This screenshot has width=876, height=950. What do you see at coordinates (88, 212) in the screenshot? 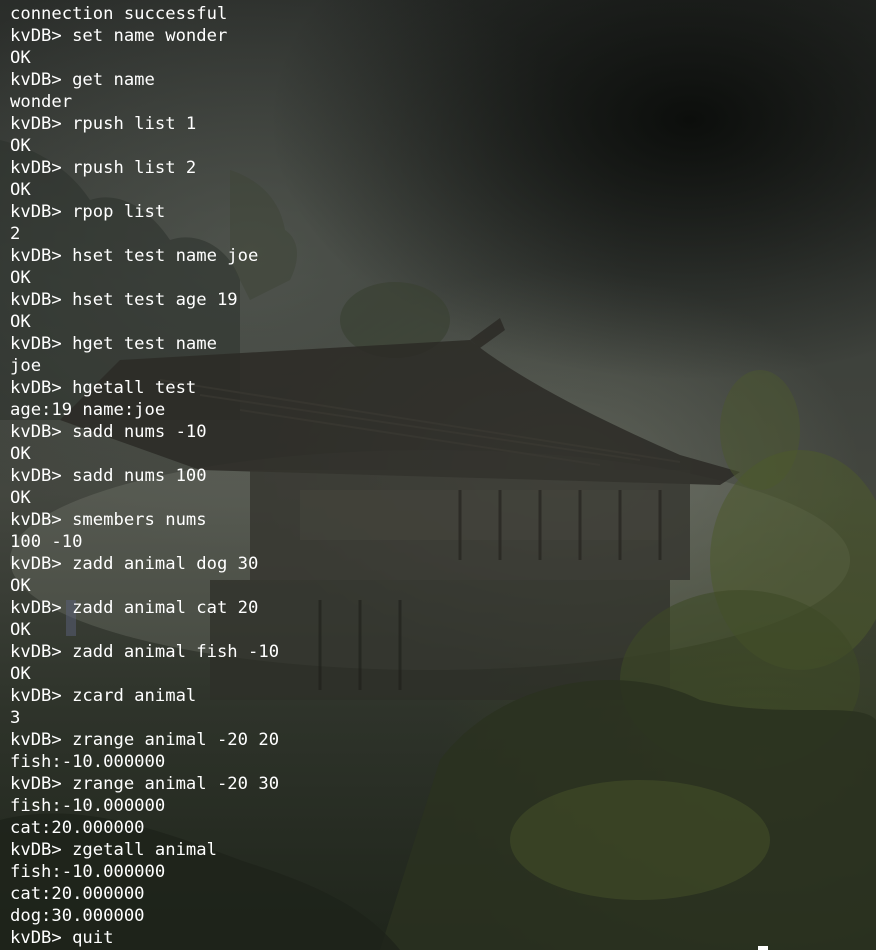
I see `command-line: kvDB> rpop list` at bounding box center [88, 212].